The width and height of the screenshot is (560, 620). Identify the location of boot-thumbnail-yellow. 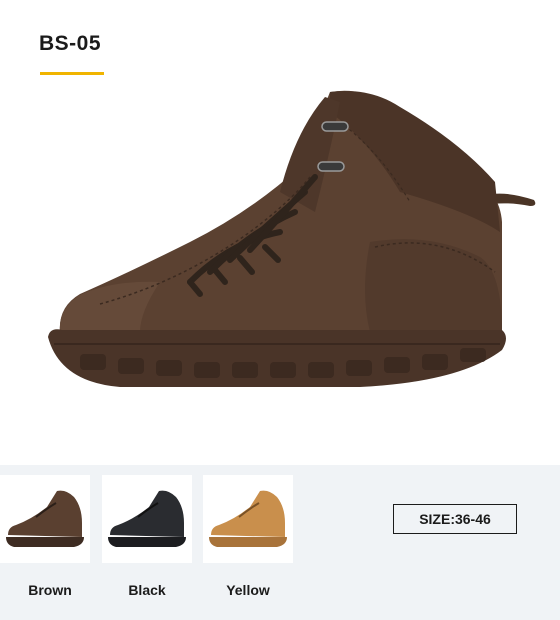
(248, 518).